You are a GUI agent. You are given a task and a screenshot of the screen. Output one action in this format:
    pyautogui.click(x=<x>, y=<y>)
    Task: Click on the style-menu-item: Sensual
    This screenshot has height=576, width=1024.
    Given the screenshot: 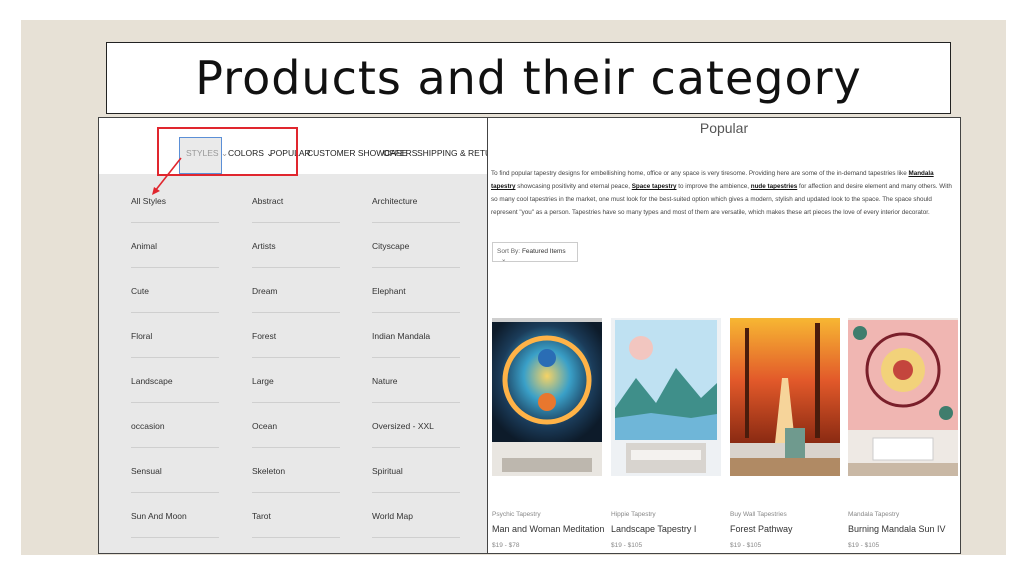 What is the action you would take?
    pyautogui.click(x=146, y=471)
    